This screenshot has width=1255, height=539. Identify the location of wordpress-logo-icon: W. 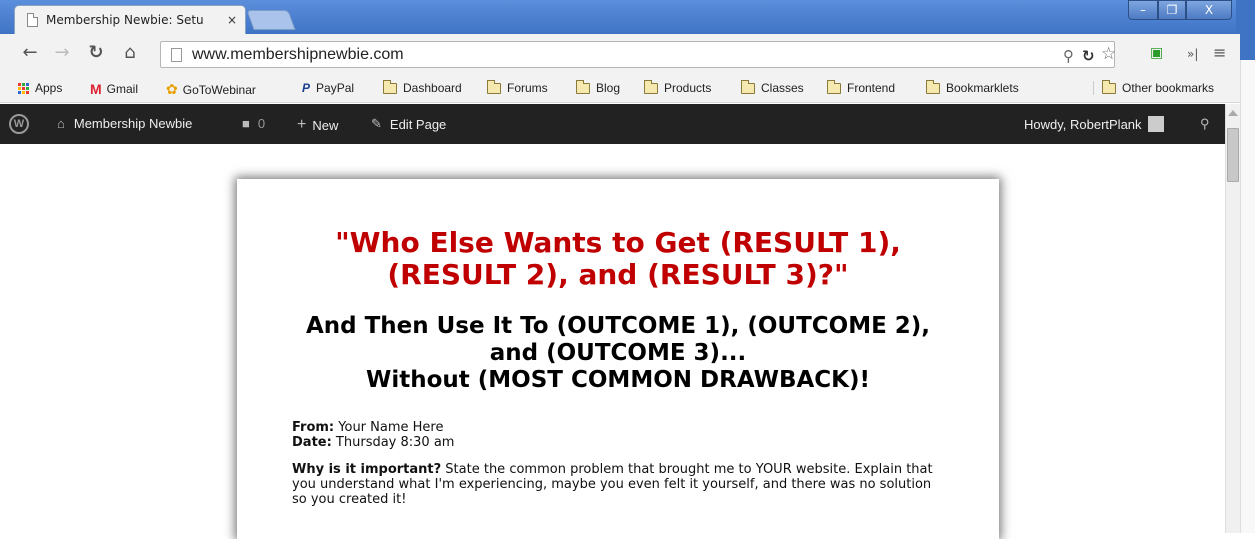
(19, 124).